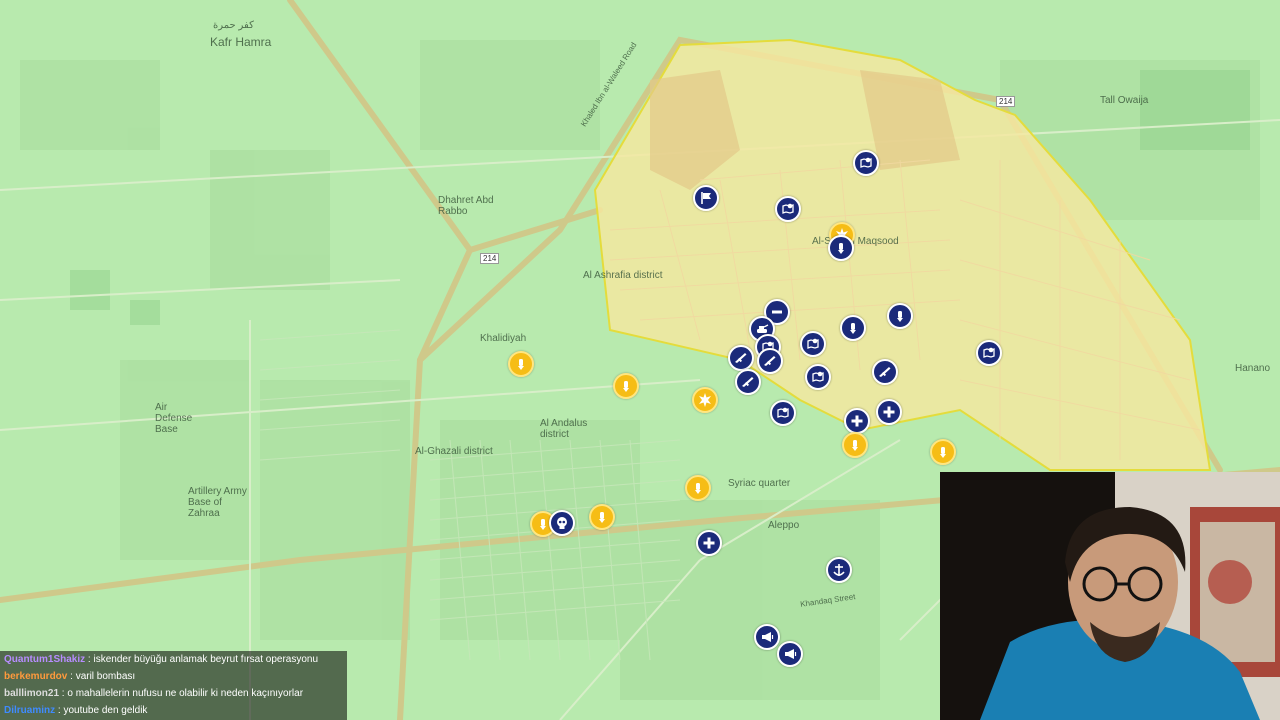  What do you see at coordinates (45, 659) in the screenshot?
I see `chat-username: Quantum1Shakiz` at bounding box center [45, 659].